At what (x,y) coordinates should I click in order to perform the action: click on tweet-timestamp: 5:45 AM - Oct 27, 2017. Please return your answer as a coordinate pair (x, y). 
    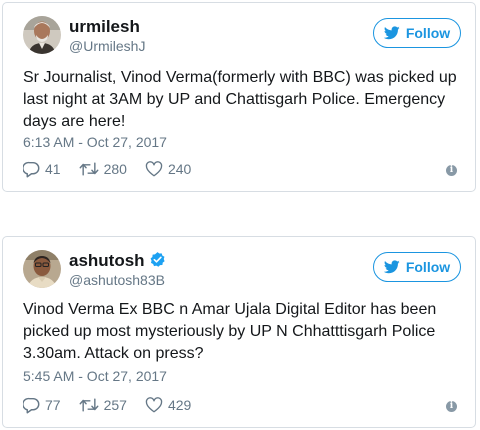
    Looking at the image, I should click on (95, 376).